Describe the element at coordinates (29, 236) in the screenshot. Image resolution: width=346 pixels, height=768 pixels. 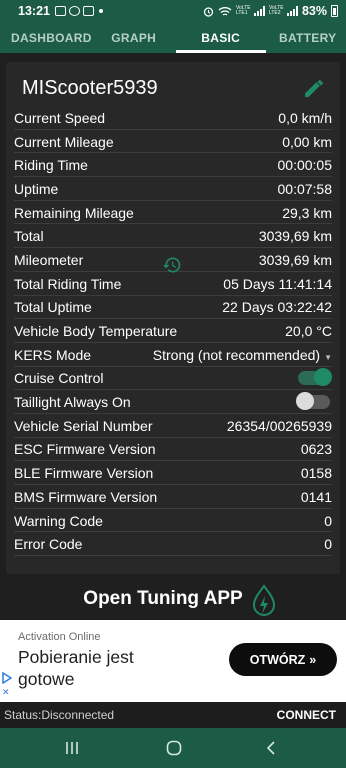
I see `row-label: Total` at that location.